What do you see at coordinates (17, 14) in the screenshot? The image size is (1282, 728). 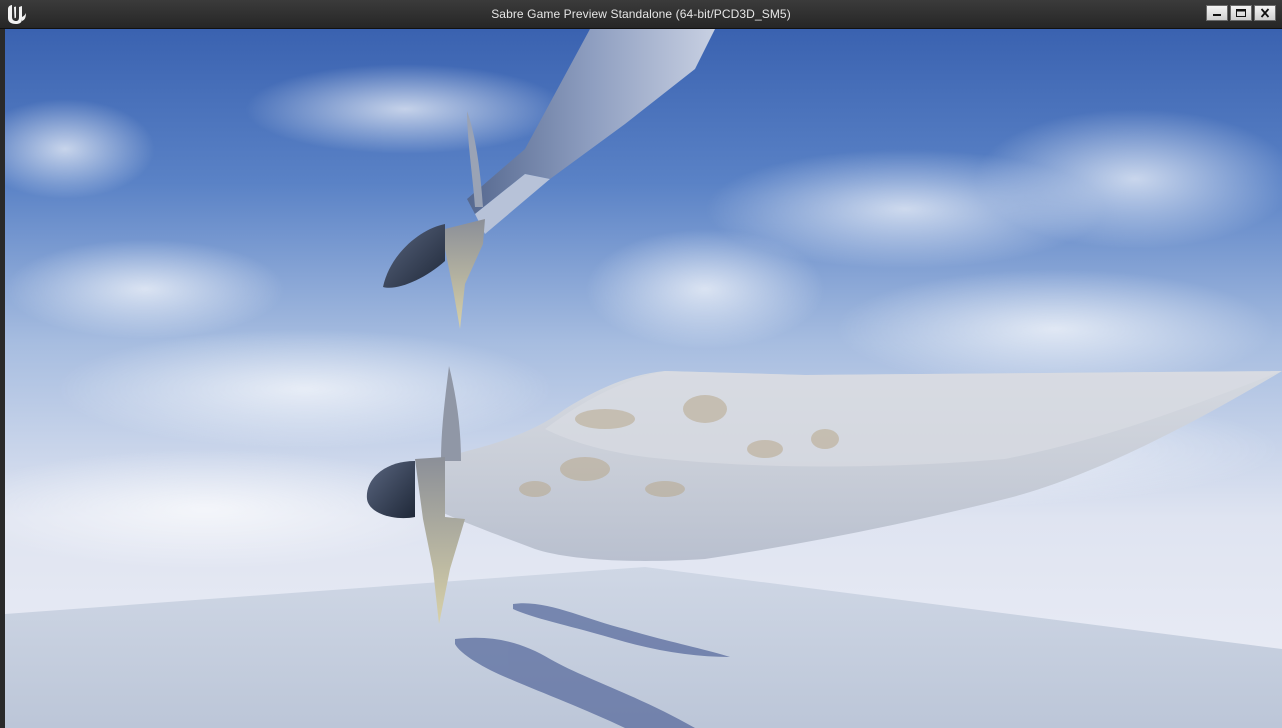 I see `unreal-engine-logo-icon` at bounding box center [17, 14].